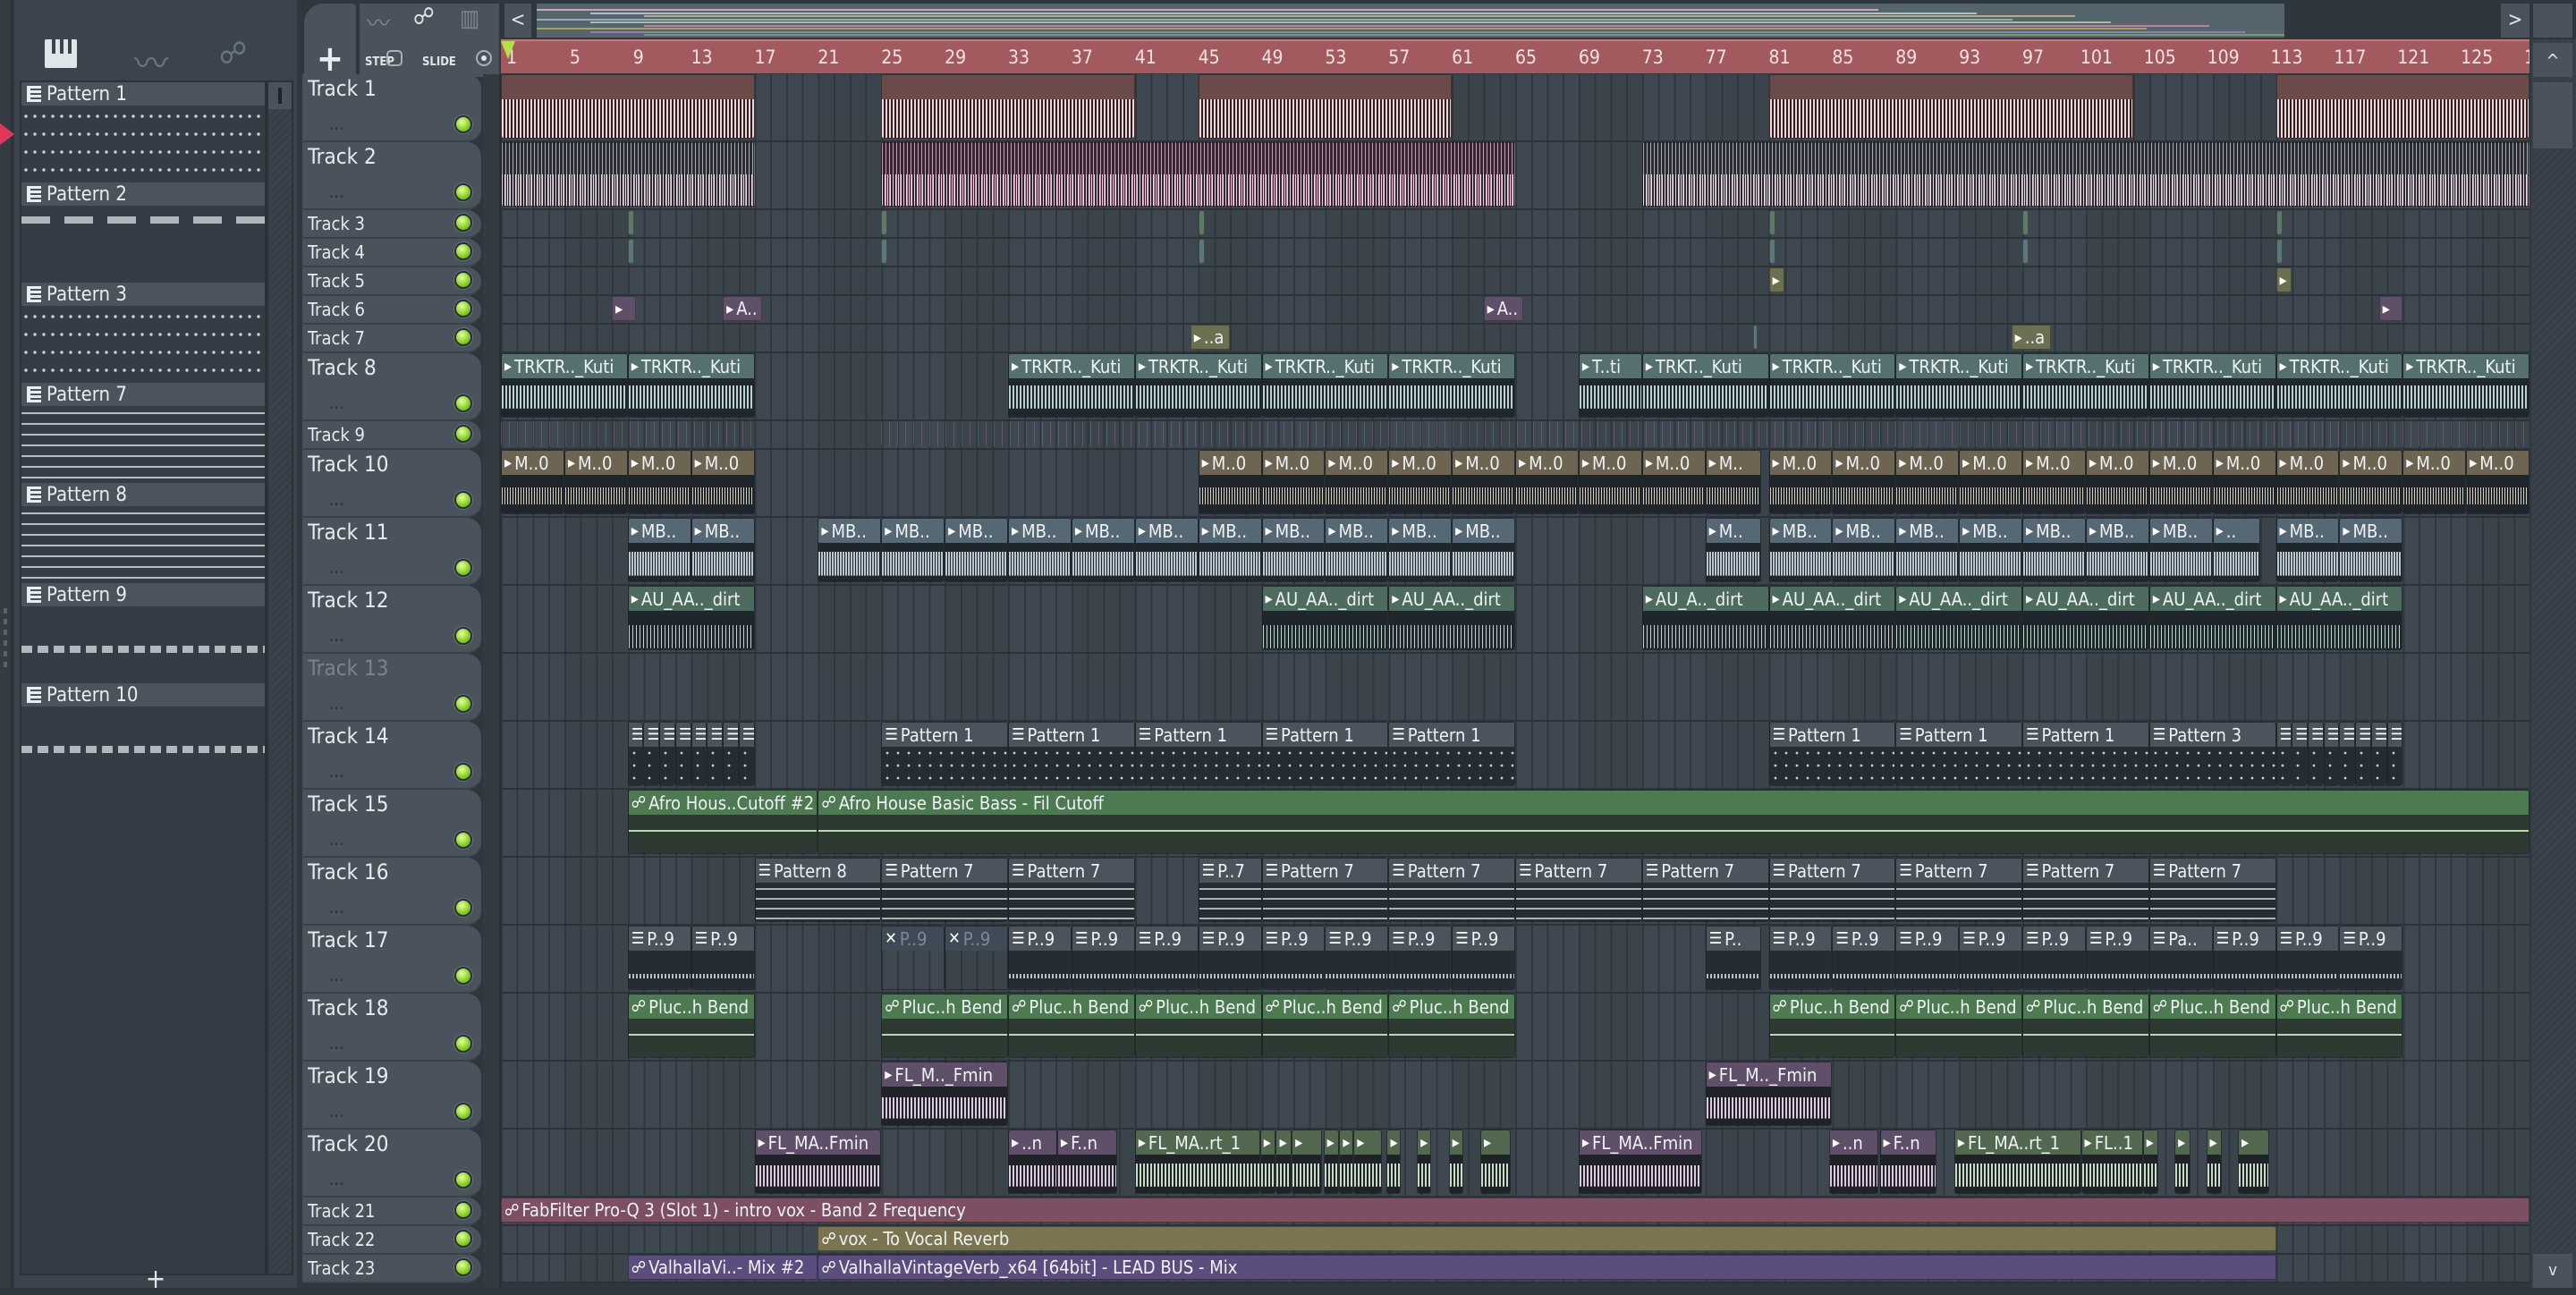  Describe the element at coordinates (517, 21) in the screenshot. I see `scroll-left-button: <` at that location.